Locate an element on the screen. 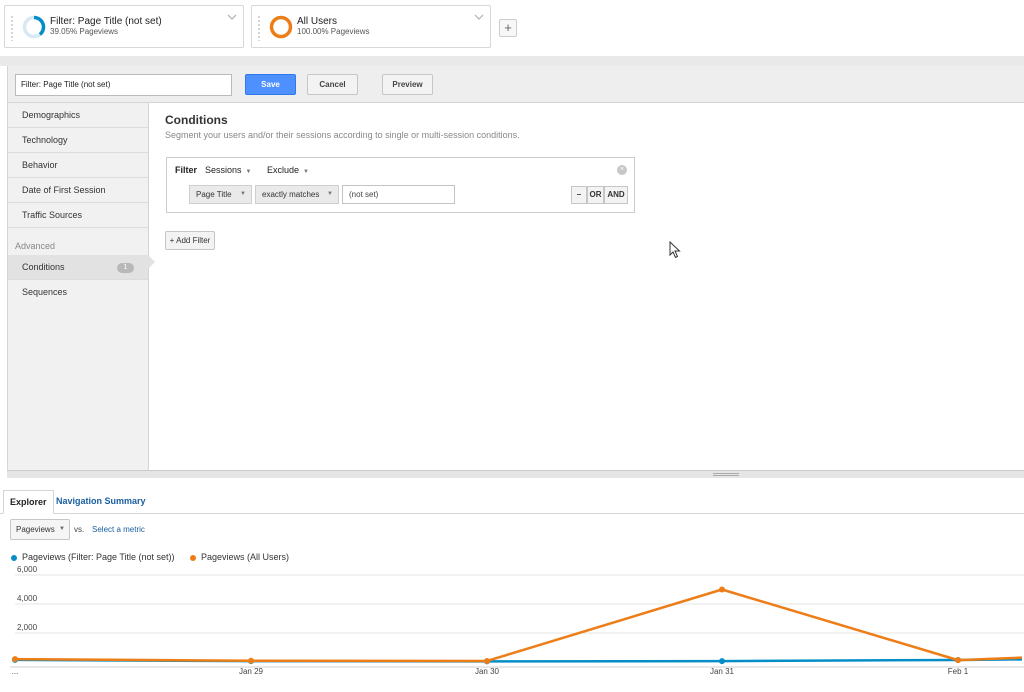 This screenshot has height=692, width=1024. mouse-pointer-icon is located at coordinates (675, 250).